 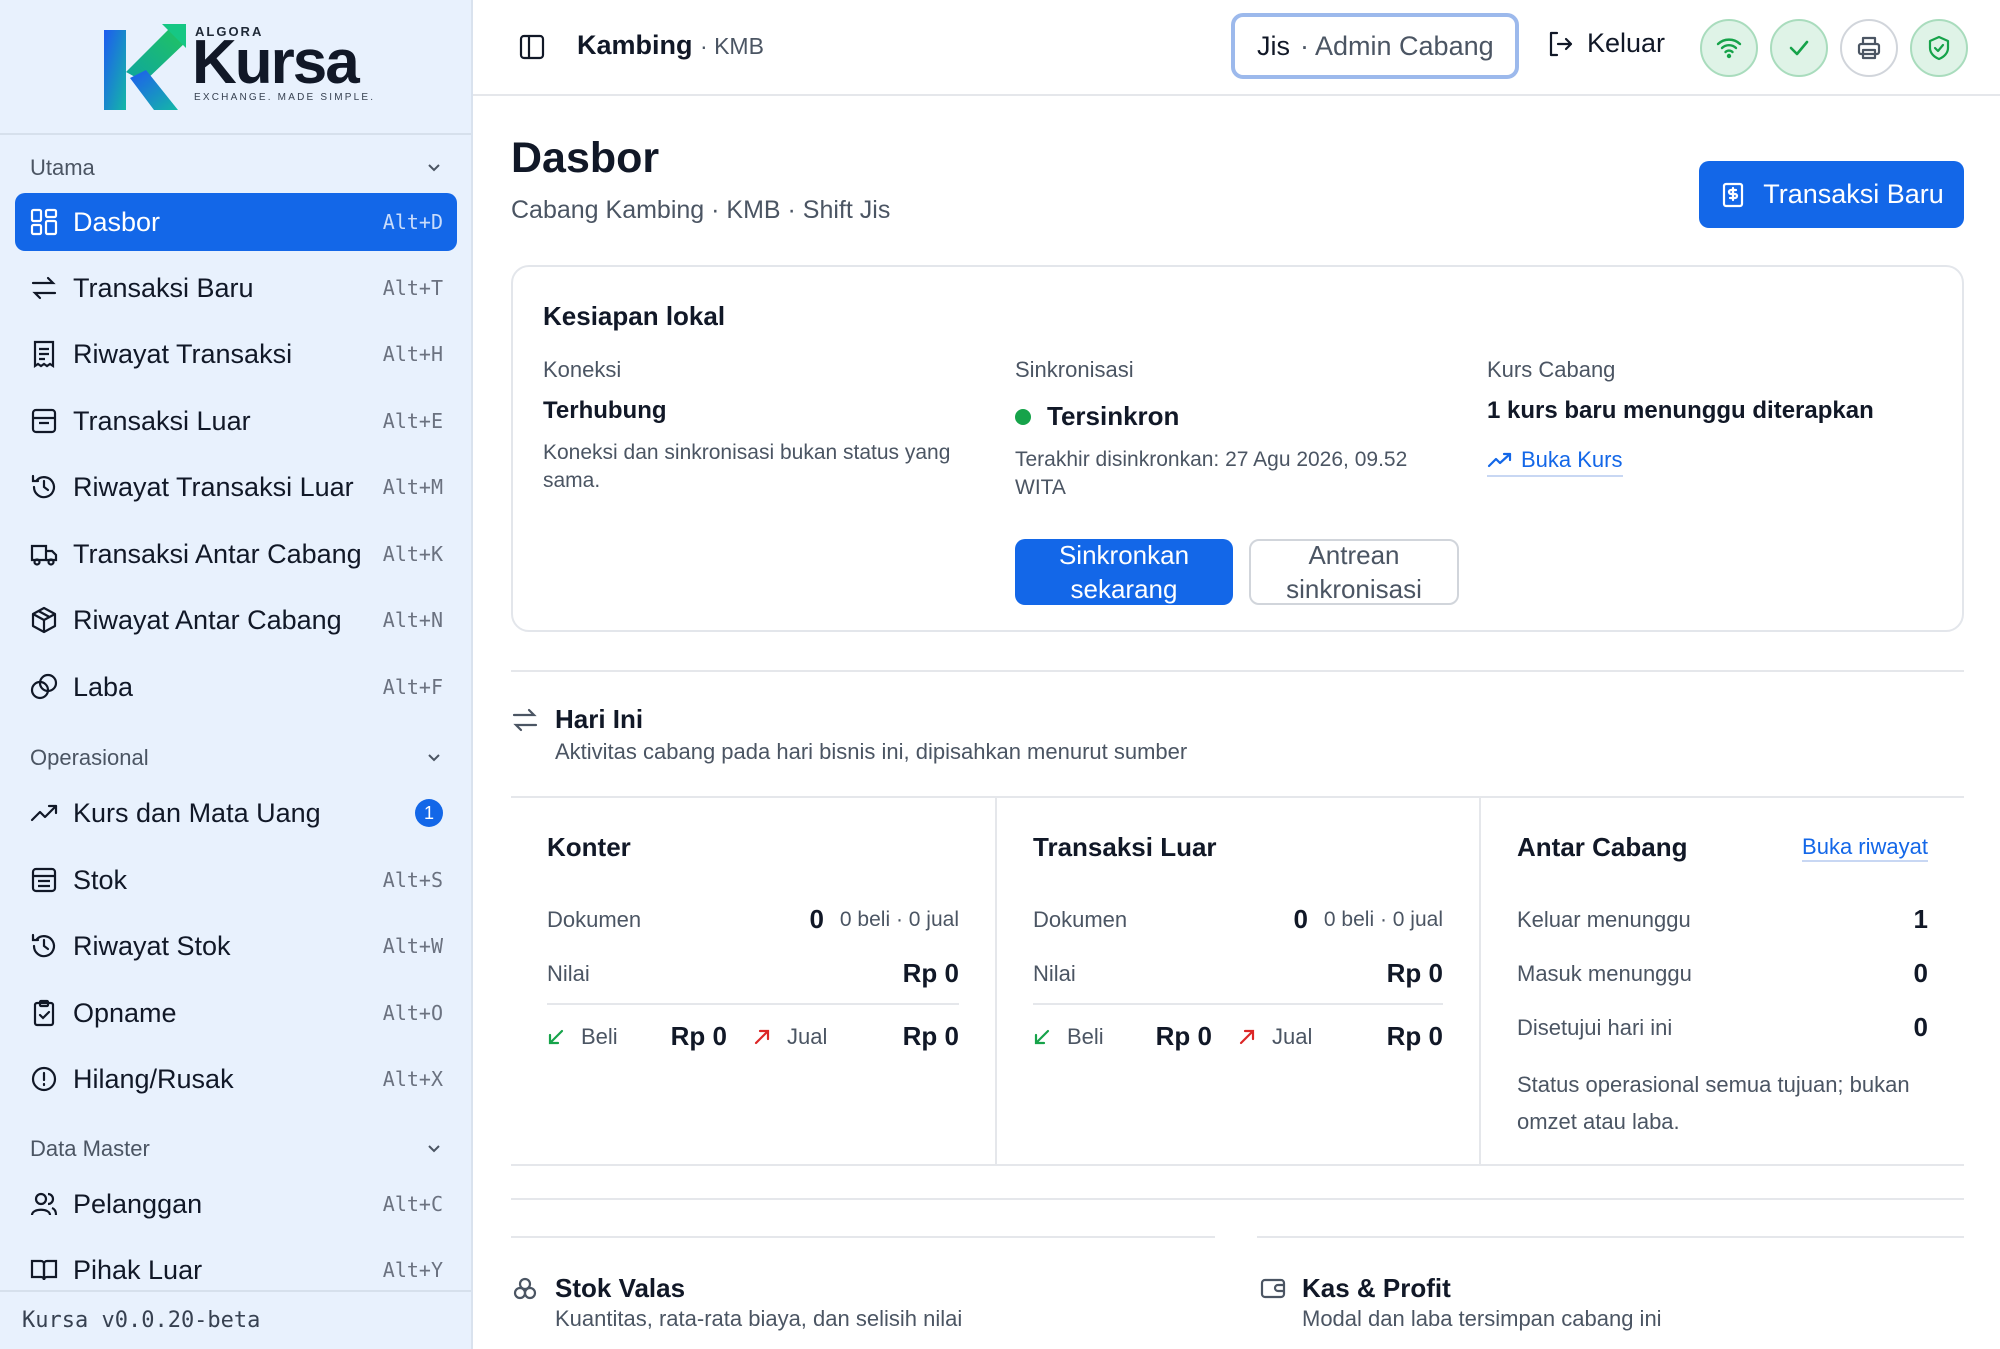 I want to click on sync-queue-button: Antrean sinkronisasi, so click(x=1354, y=572).